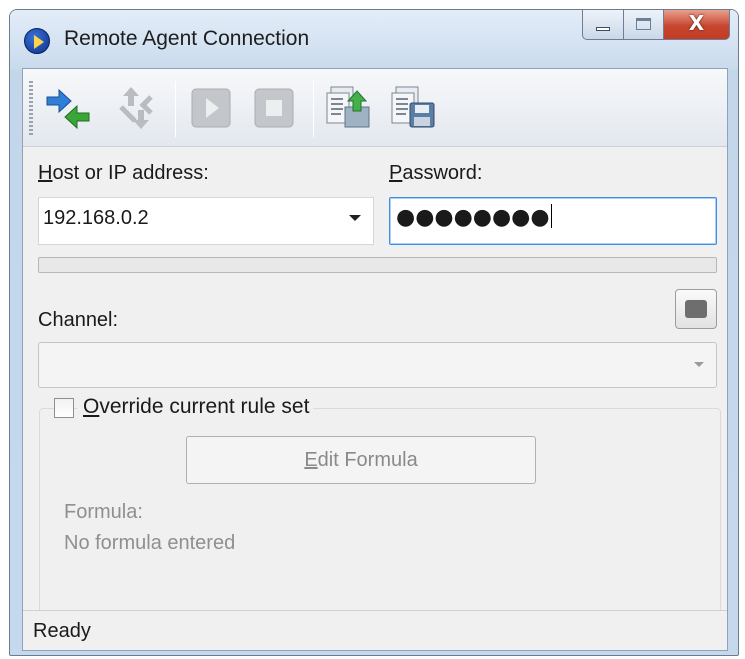 Image resolution: width=745 pixels, height=659 pixels. What do you see at coordinates (603, 29) in the screenshot?
I see `minimize-icon` at bounding box center [603, 29].